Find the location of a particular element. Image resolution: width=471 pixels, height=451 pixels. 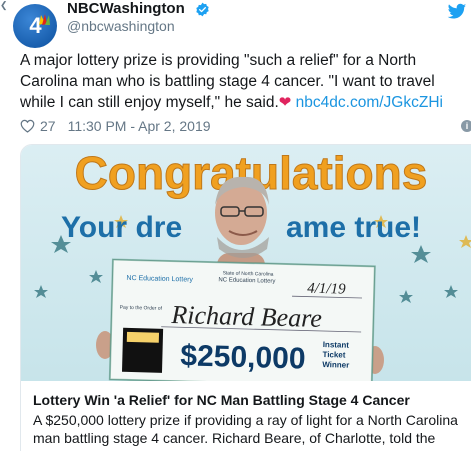

red-heart-emoji: ❤ is located at coordinates (285, 102).